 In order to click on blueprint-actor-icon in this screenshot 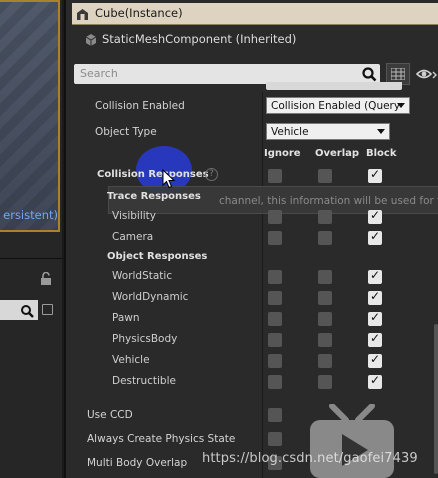, I will do `click(82, 14)`.